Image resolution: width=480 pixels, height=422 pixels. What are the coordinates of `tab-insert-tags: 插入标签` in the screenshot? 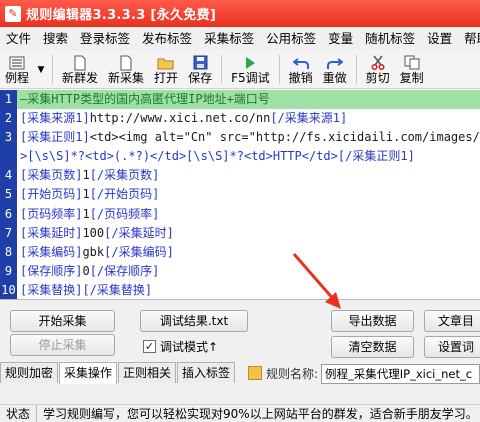 It's located at (206, 372).